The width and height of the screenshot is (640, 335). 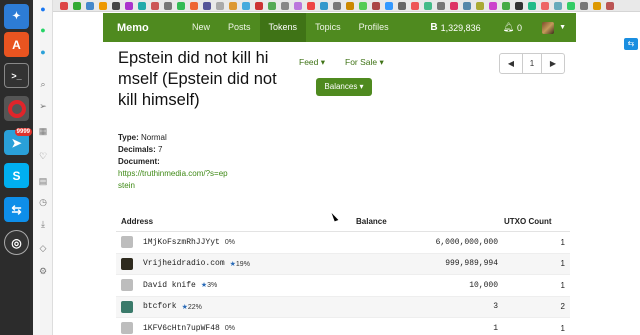 What do you see at coordinates (184, 263) in the screenshot?
I see `address-name: Vrijheidradio.com` at bounding box center [184, 263].